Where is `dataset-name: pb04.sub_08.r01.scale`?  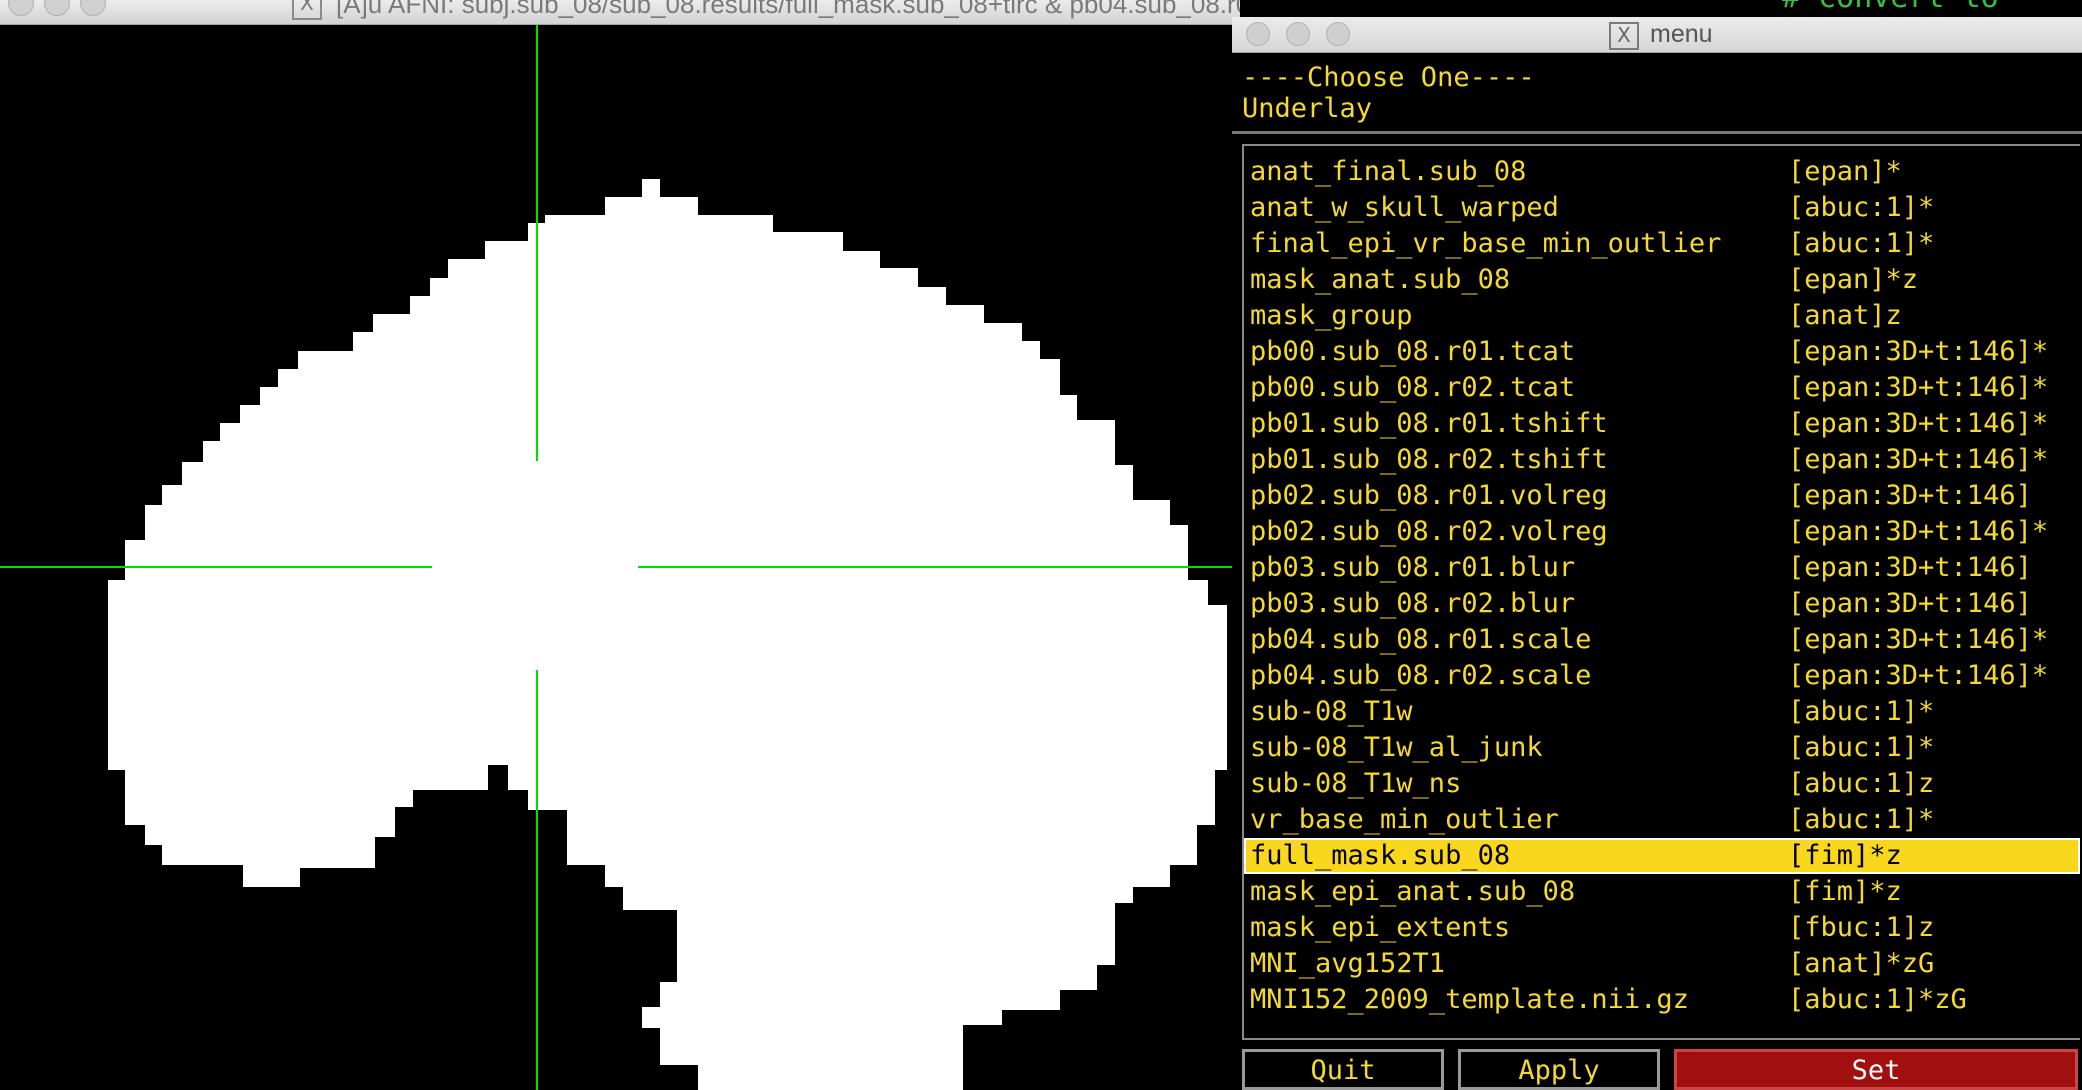
dataset-name: pb04.sub_08.r01.scale is located at coordinates (1421, 639).